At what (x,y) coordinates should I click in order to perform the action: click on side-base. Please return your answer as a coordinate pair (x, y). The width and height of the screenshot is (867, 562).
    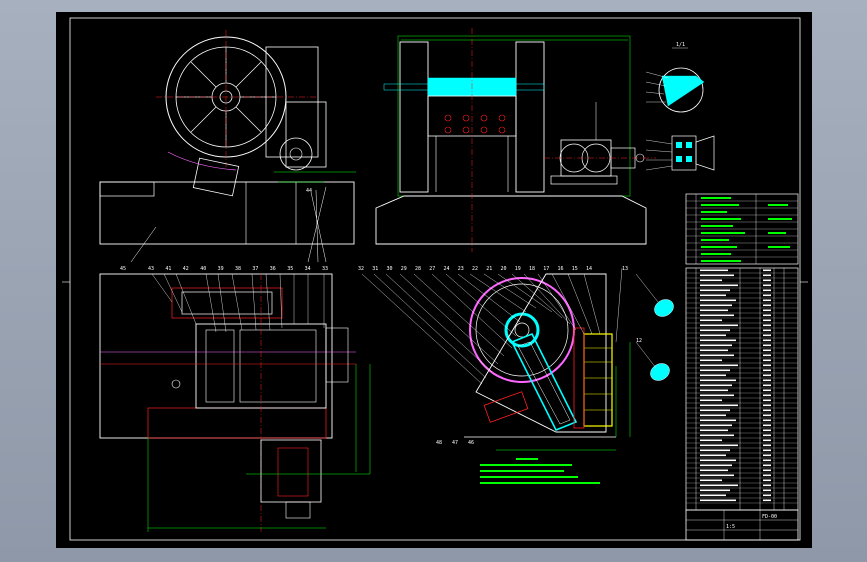
    Looking at the image, I should click on (511, 220).